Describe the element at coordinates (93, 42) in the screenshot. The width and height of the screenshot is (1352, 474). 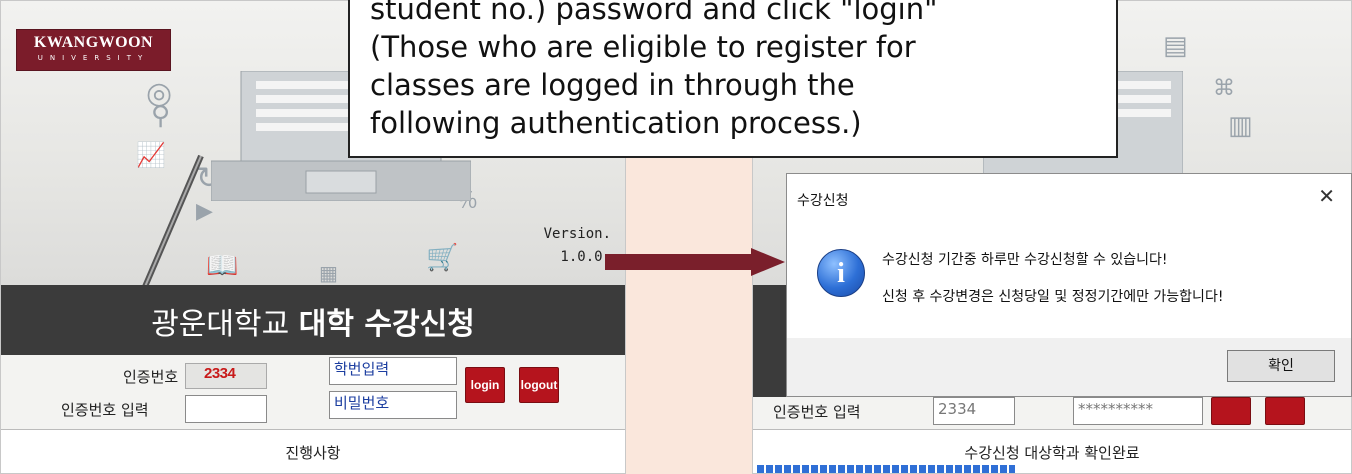
I see `logo-text: KWANGWOON` at that location.